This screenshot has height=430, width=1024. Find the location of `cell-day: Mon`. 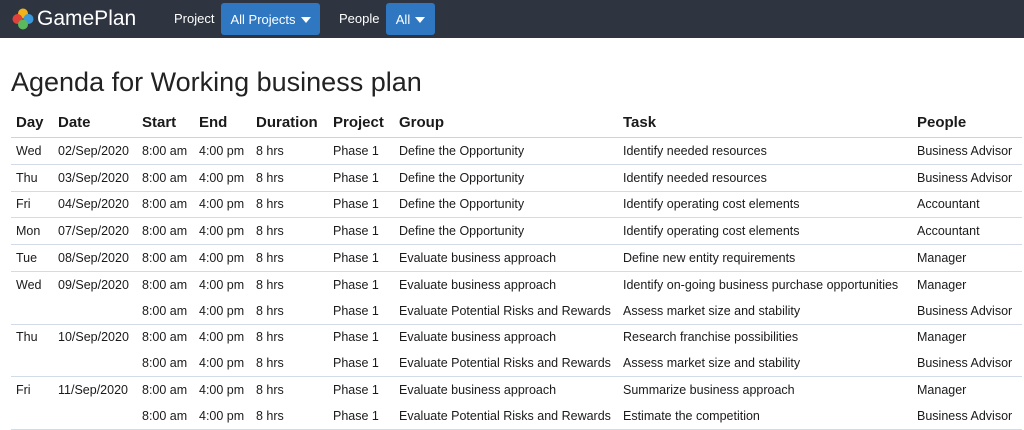

cell-day: Mon is located at coordinates (32, 231).